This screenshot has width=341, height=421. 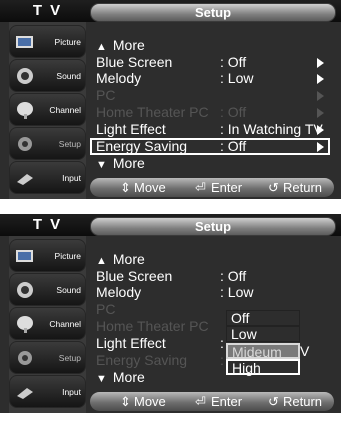 I want to click on dropdown-option-high: High, so click(x=263, y=367).